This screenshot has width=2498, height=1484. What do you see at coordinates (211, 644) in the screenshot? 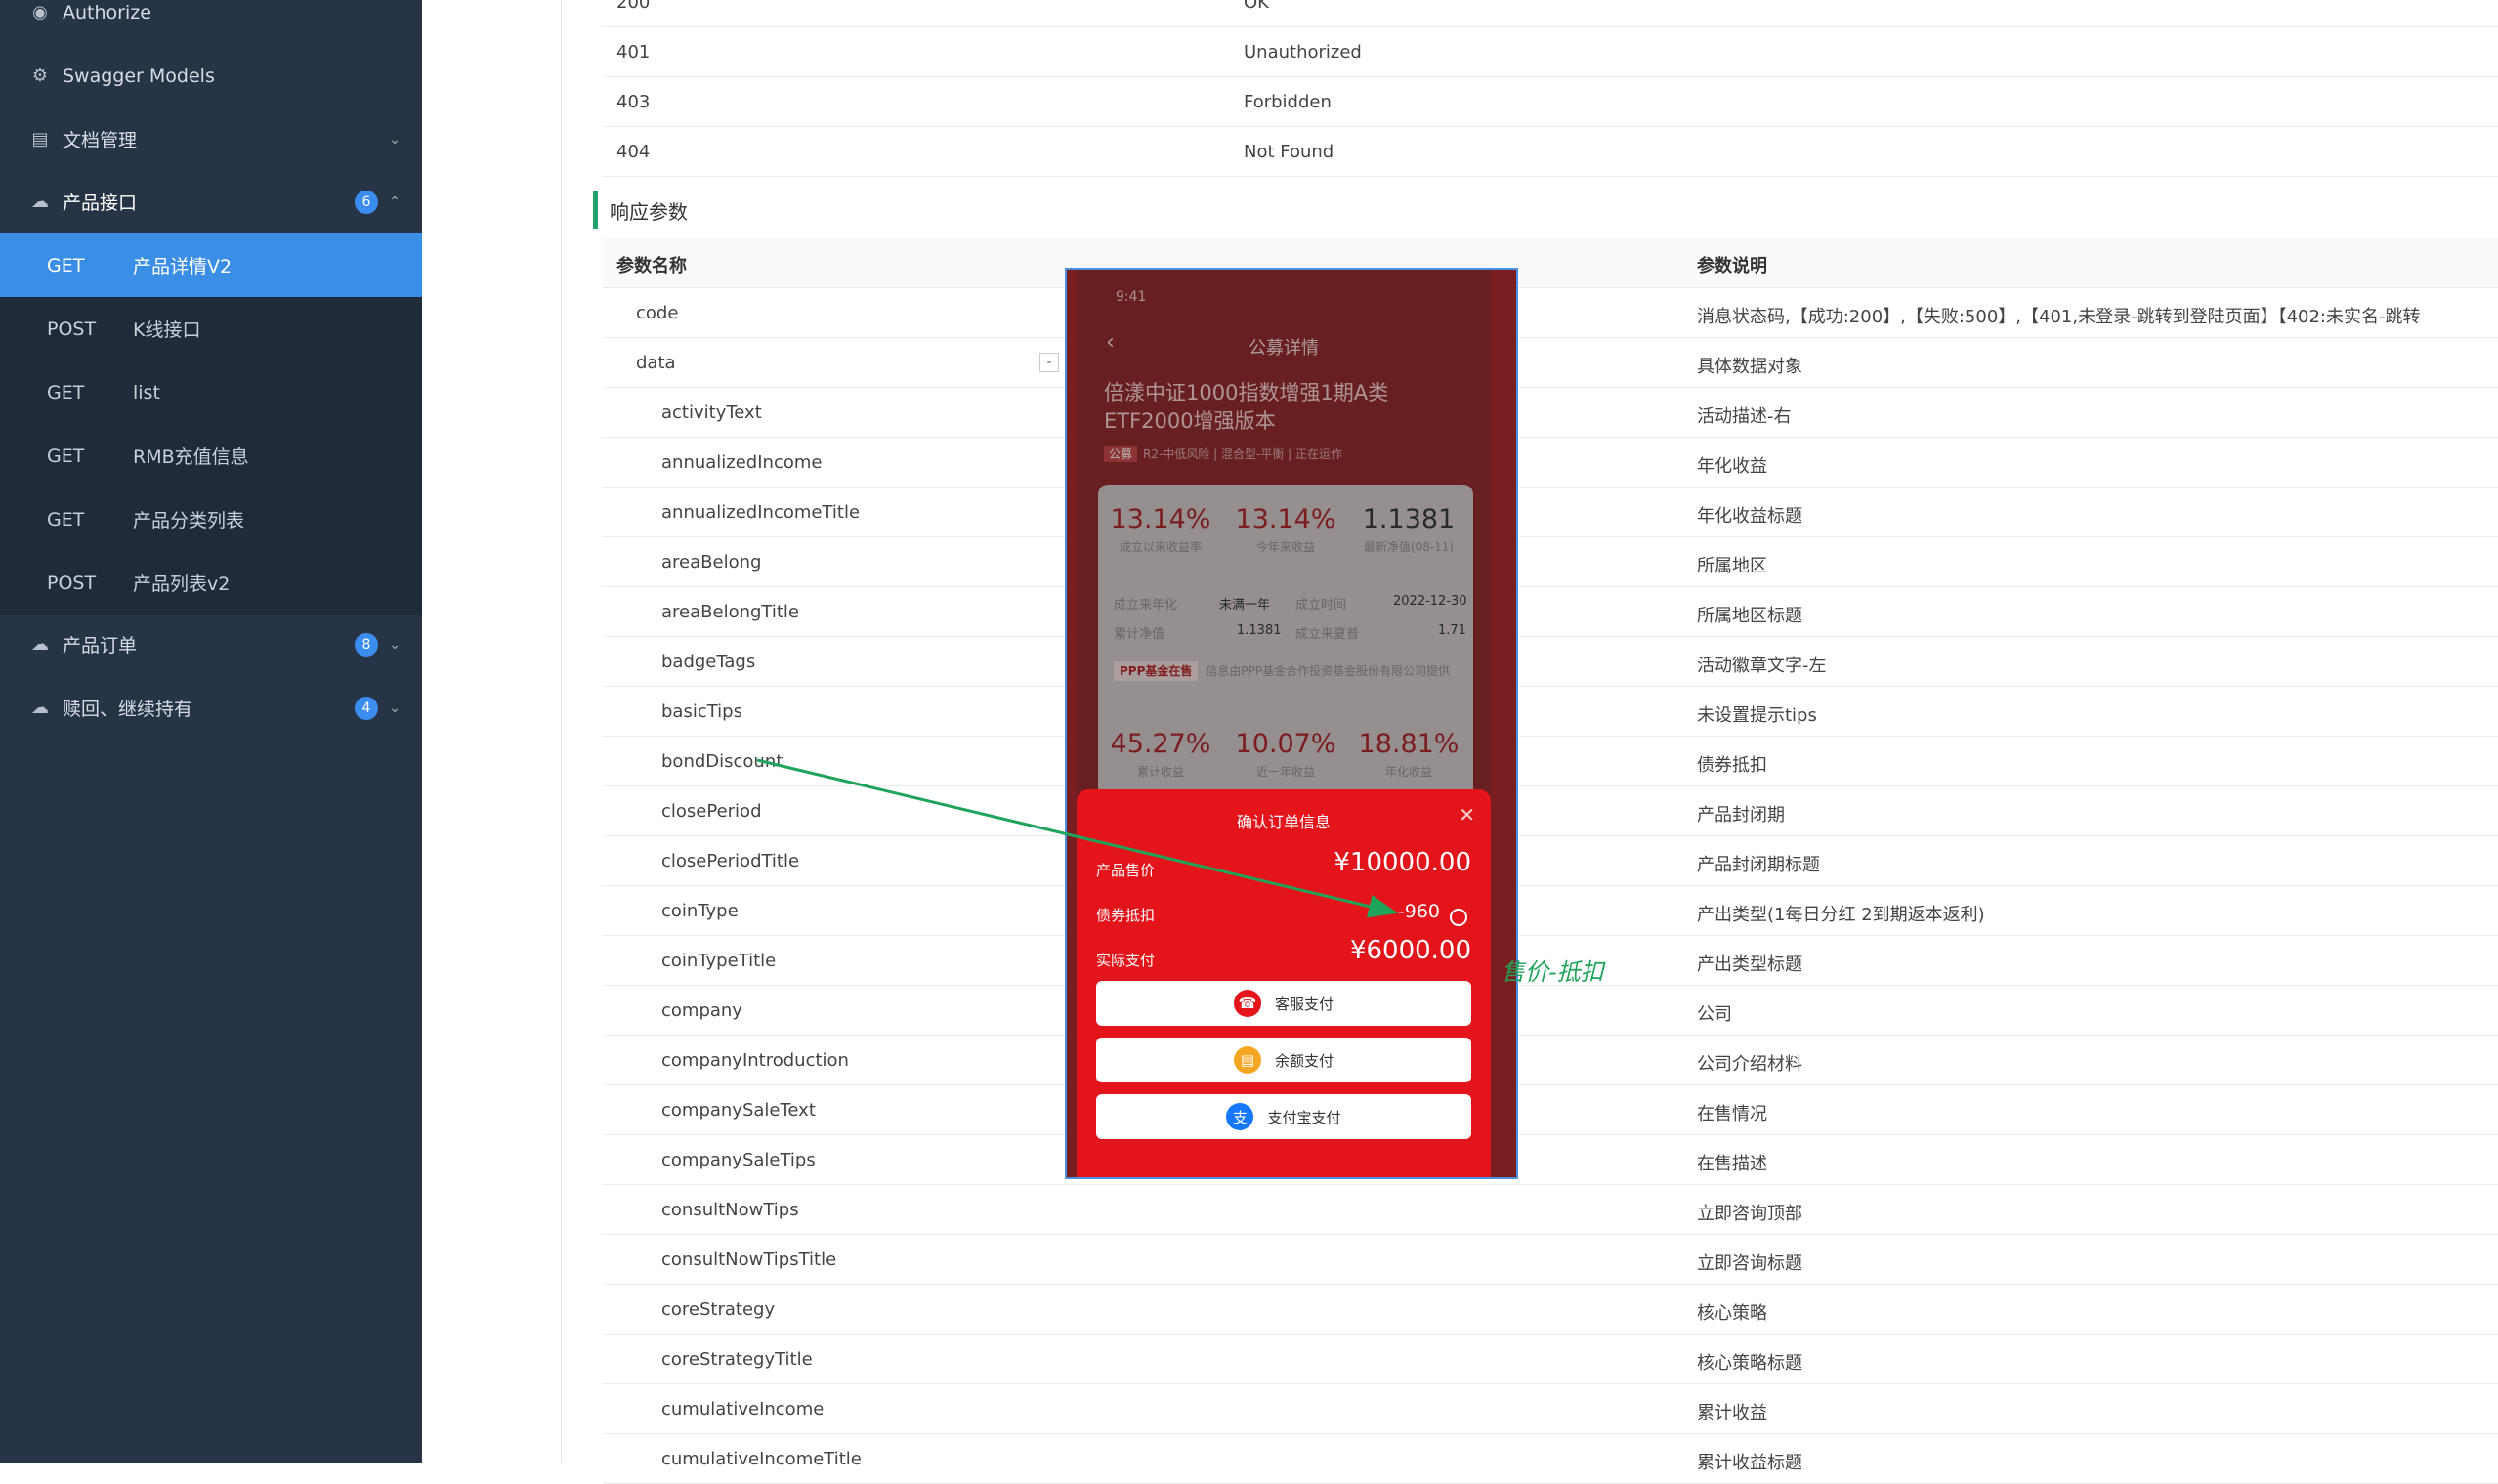
I see `sidebar-item-product-orders: ☁ 产品订单 8 ⌄` at bounding box center [211, 644].